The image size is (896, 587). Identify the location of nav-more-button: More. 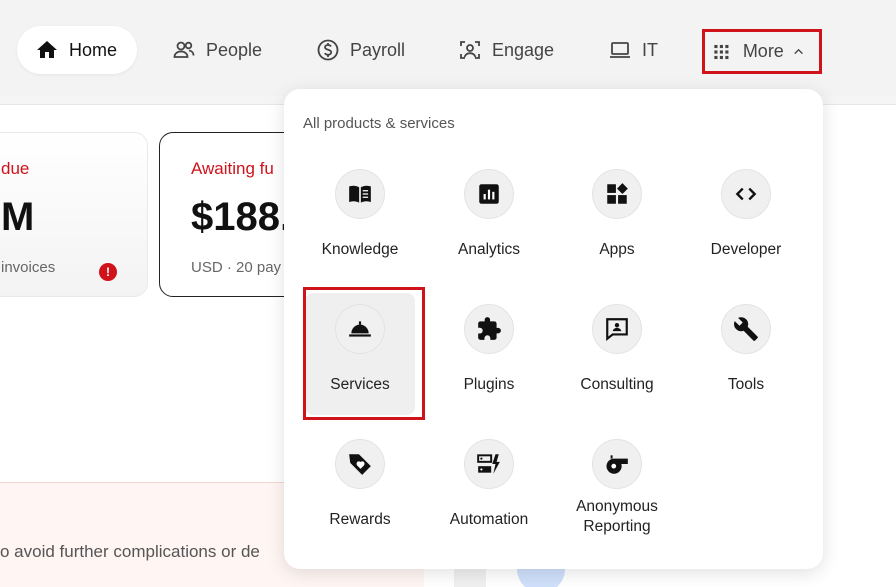
(762, 51).